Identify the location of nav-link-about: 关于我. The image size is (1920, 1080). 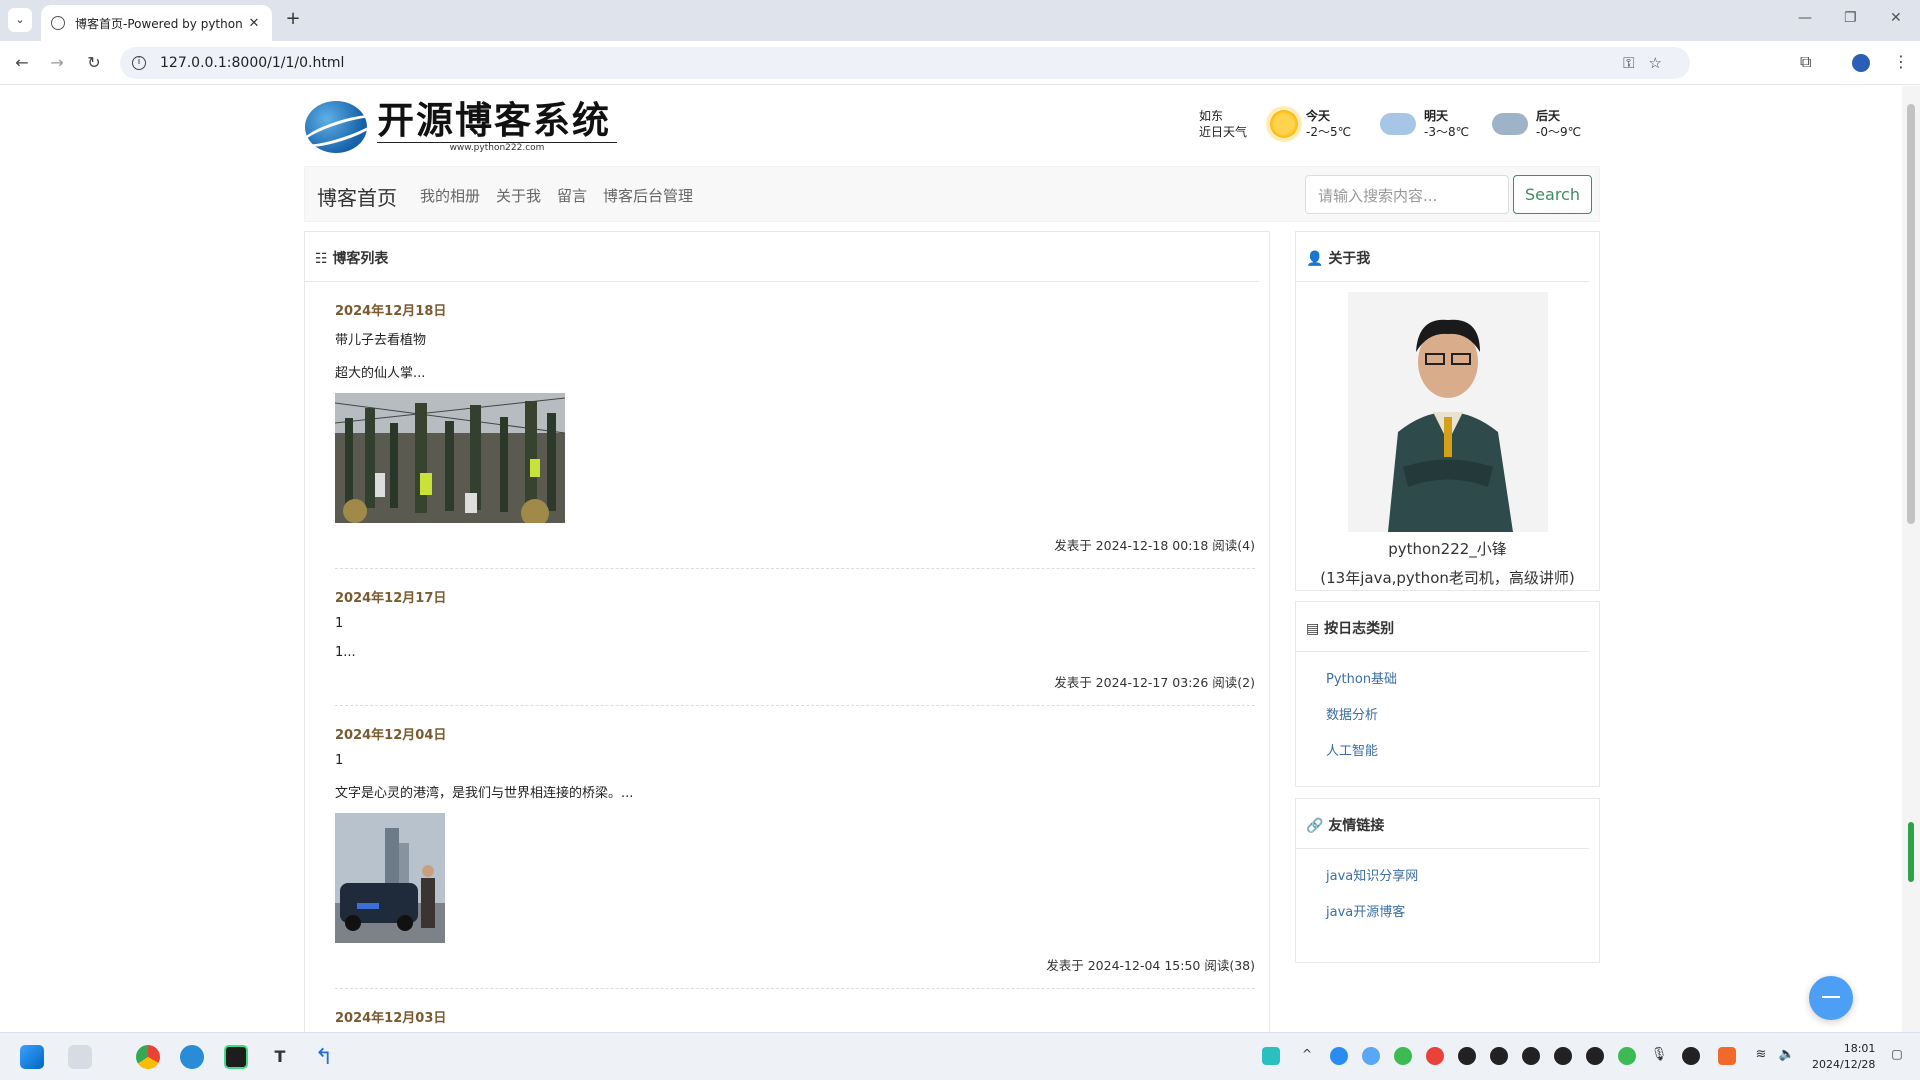
(518, 195).